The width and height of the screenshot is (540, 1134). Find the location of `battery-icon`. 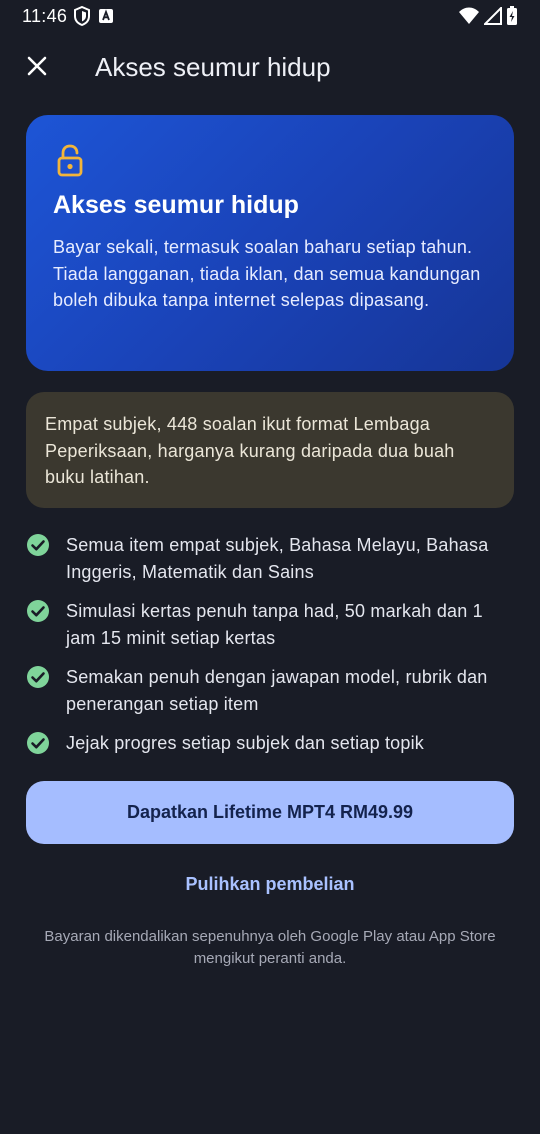

battery-icon is located at coordinates (512, 16).